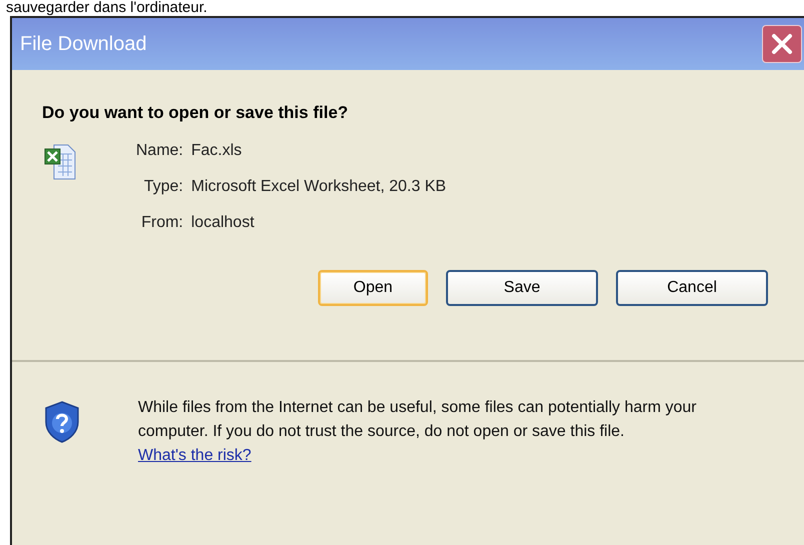 The image size is (804, 545). I want to click on page-text: sauvegarder dans l'ordinateur., so click(106, 8).